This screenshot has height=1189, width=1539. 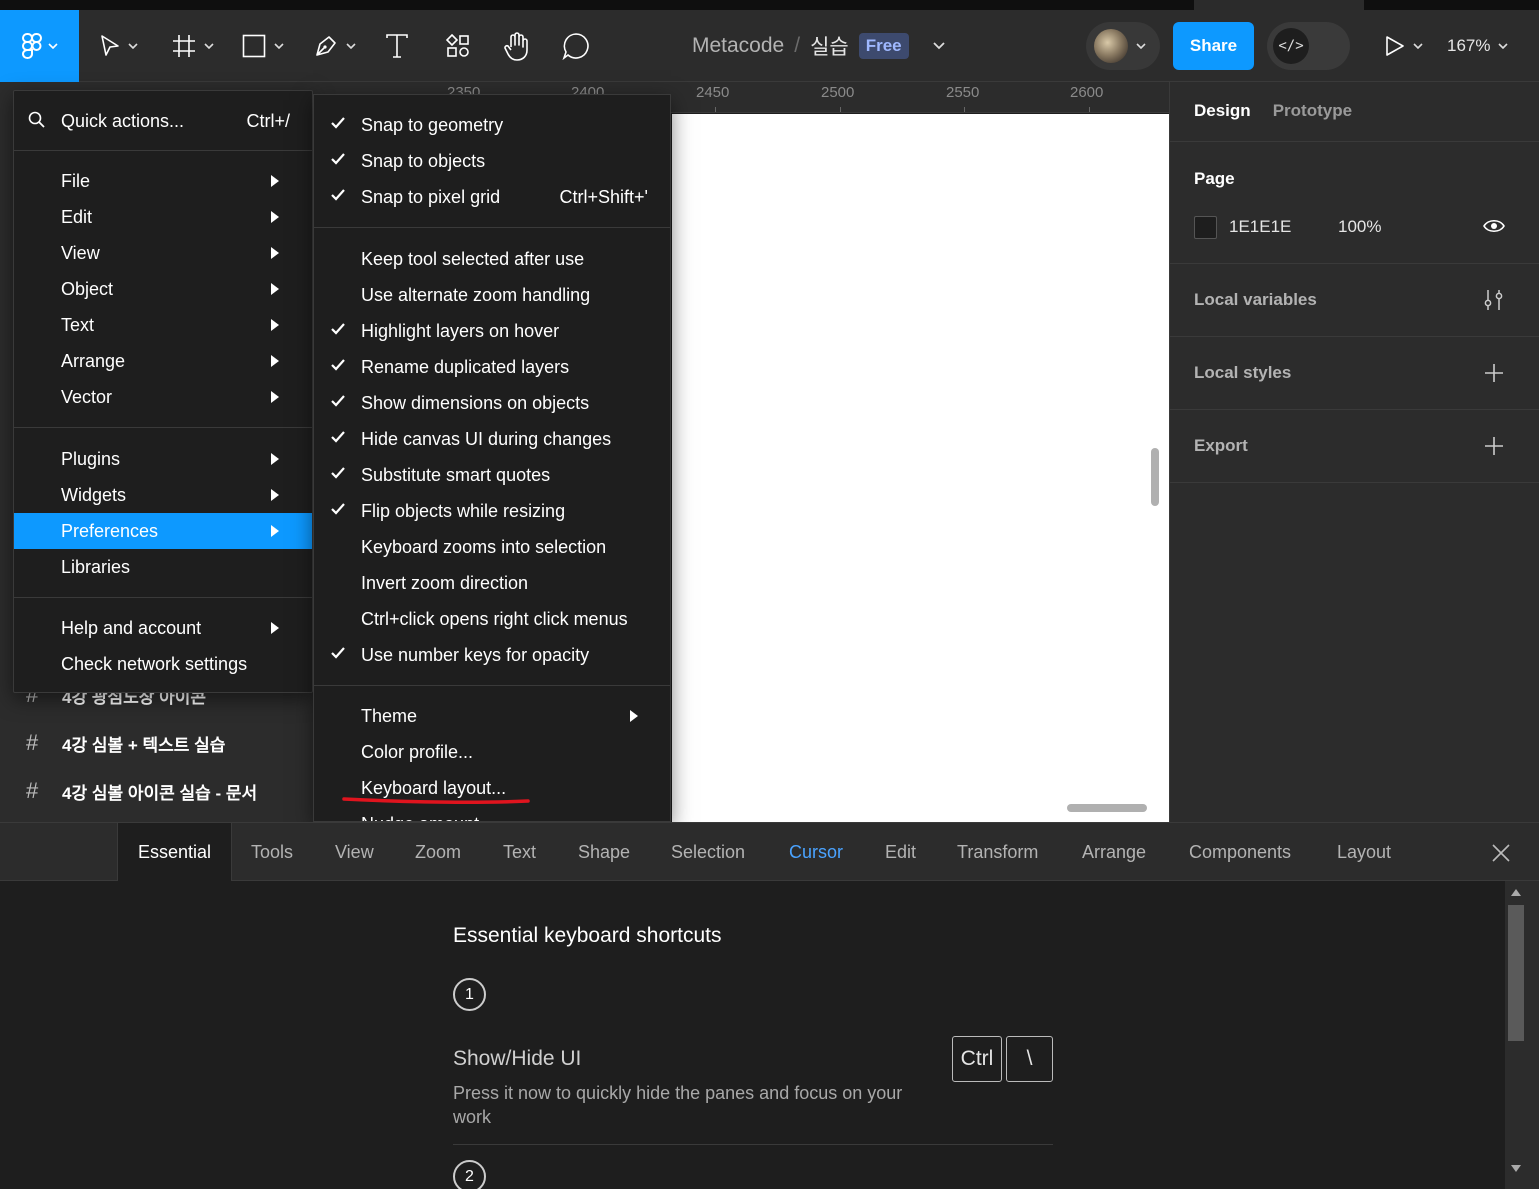 What do you see at coordinates (163, 459) in the screenshot?
I see `menu-item-plugins: Plugins` at bounding box center [163, 459].